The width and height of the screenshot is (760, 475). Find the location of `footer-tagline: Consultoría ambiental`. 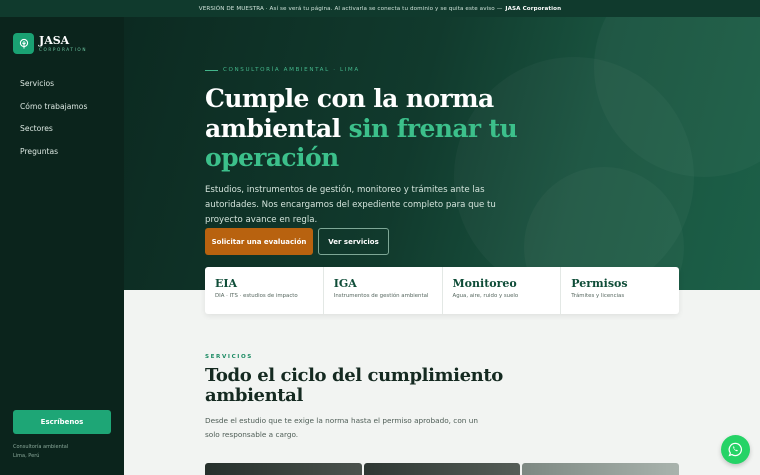

footer-tagline: Consultoría ambiental is located at coordinates (41, 447).